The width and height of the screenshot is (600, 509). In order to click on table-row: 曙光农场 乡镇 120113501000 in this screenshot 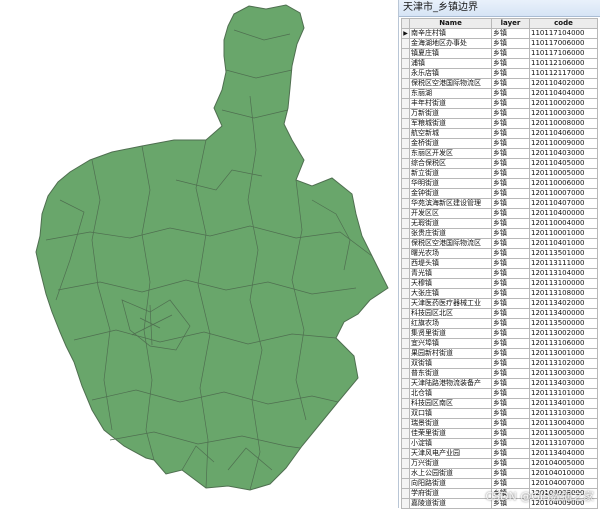, I will do `click(499, 253)`.